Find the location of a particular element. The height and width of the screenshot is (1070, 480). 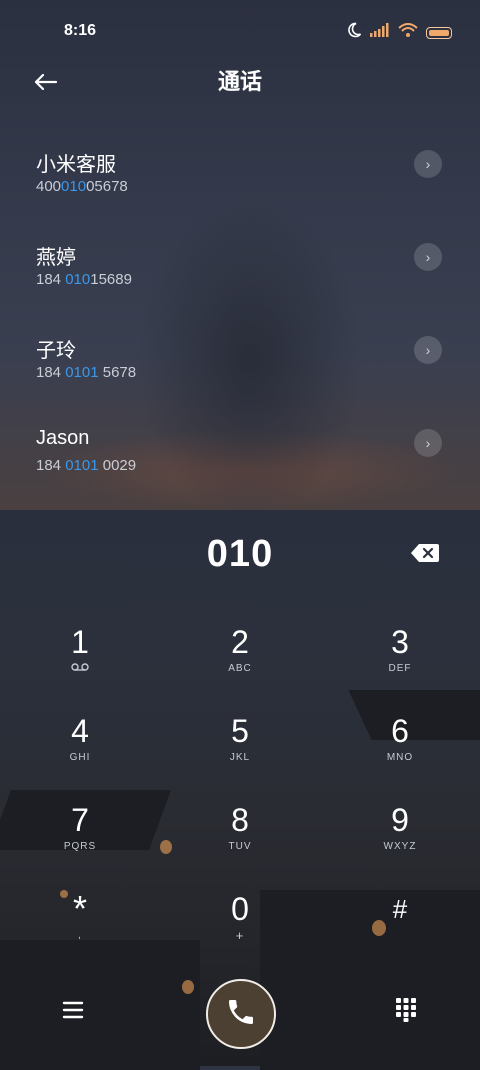

contact-item: Jason 184 0101 0029 › is located at coordinates (240, 465).